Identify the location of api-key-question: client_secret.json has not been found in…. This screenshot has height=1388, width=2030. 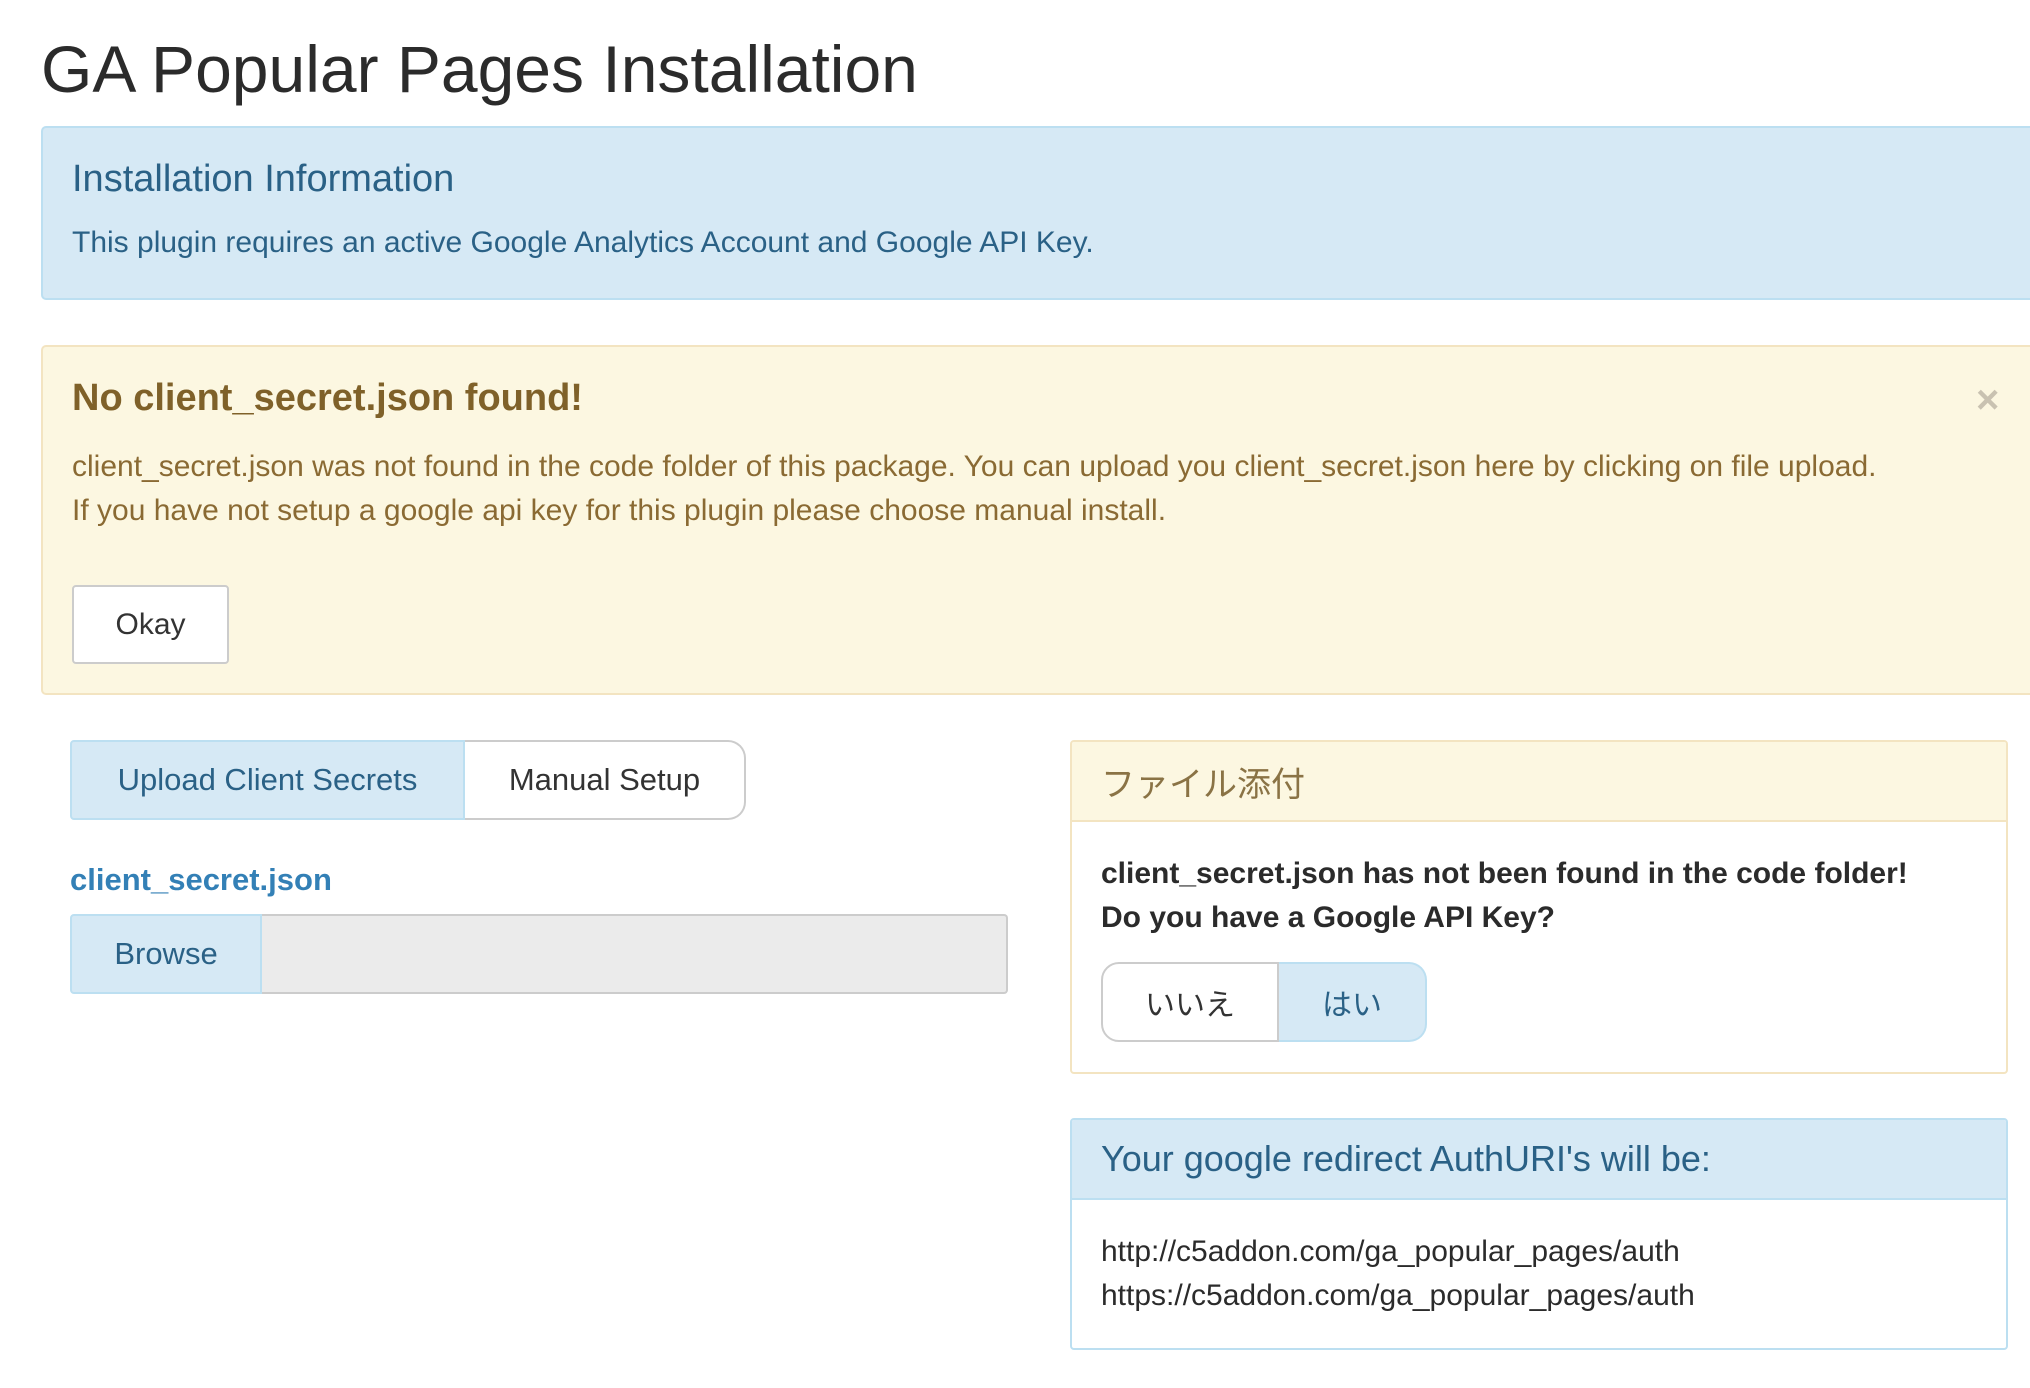
(1504, 896).